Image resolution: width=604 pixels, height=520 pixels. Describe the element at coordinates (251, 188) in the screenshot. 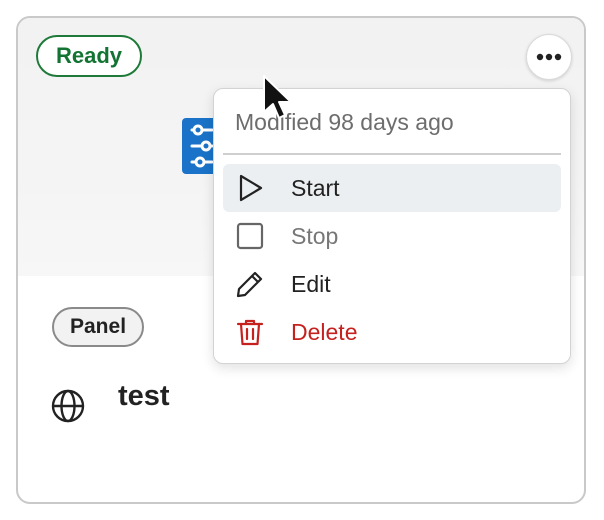

I see `play-icon` at that location.